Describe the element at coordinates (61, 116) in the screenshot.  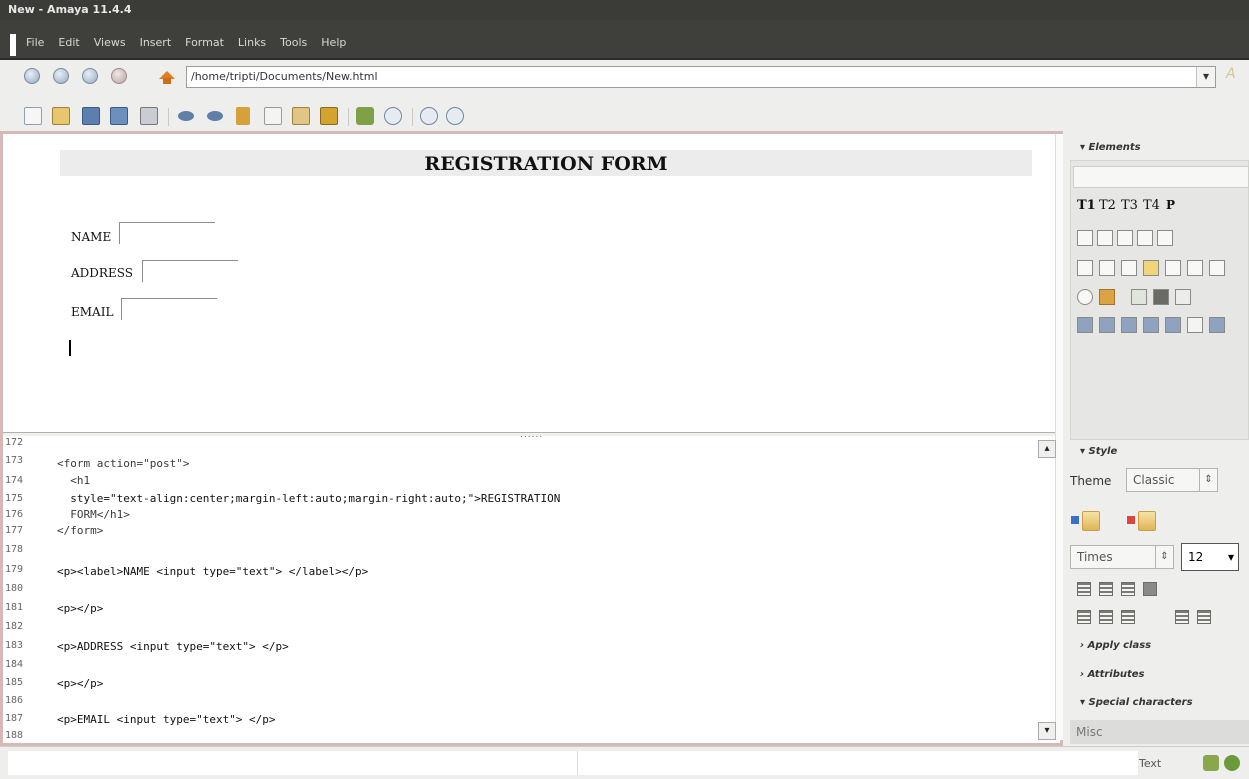
I see `open-icon` at that location.